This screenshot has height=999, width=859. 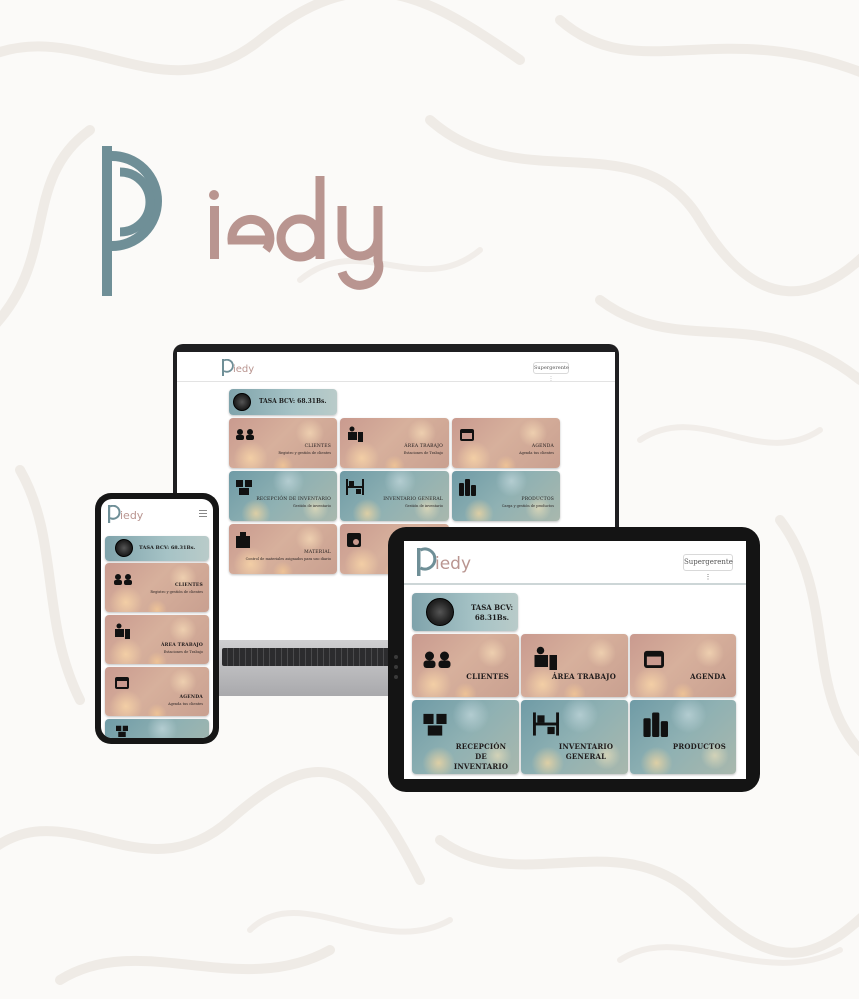 I want to click on laptop-keyboard, so click(x=314, y=657).